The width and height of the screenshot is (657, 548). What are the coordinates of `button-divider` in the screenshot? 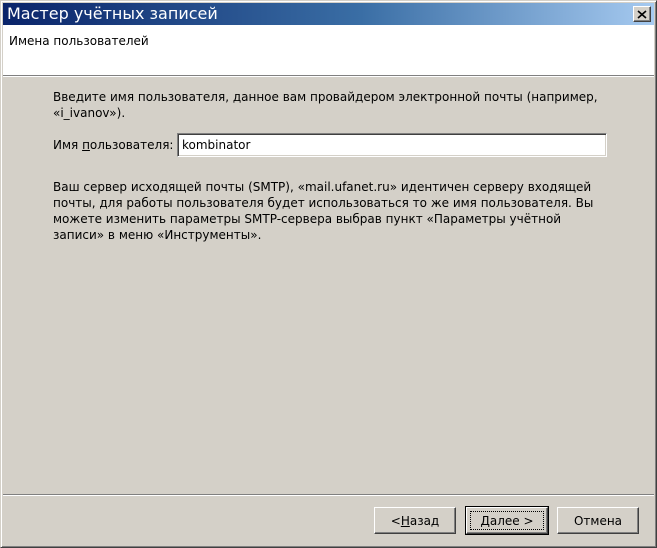 It's located at (328, 495).